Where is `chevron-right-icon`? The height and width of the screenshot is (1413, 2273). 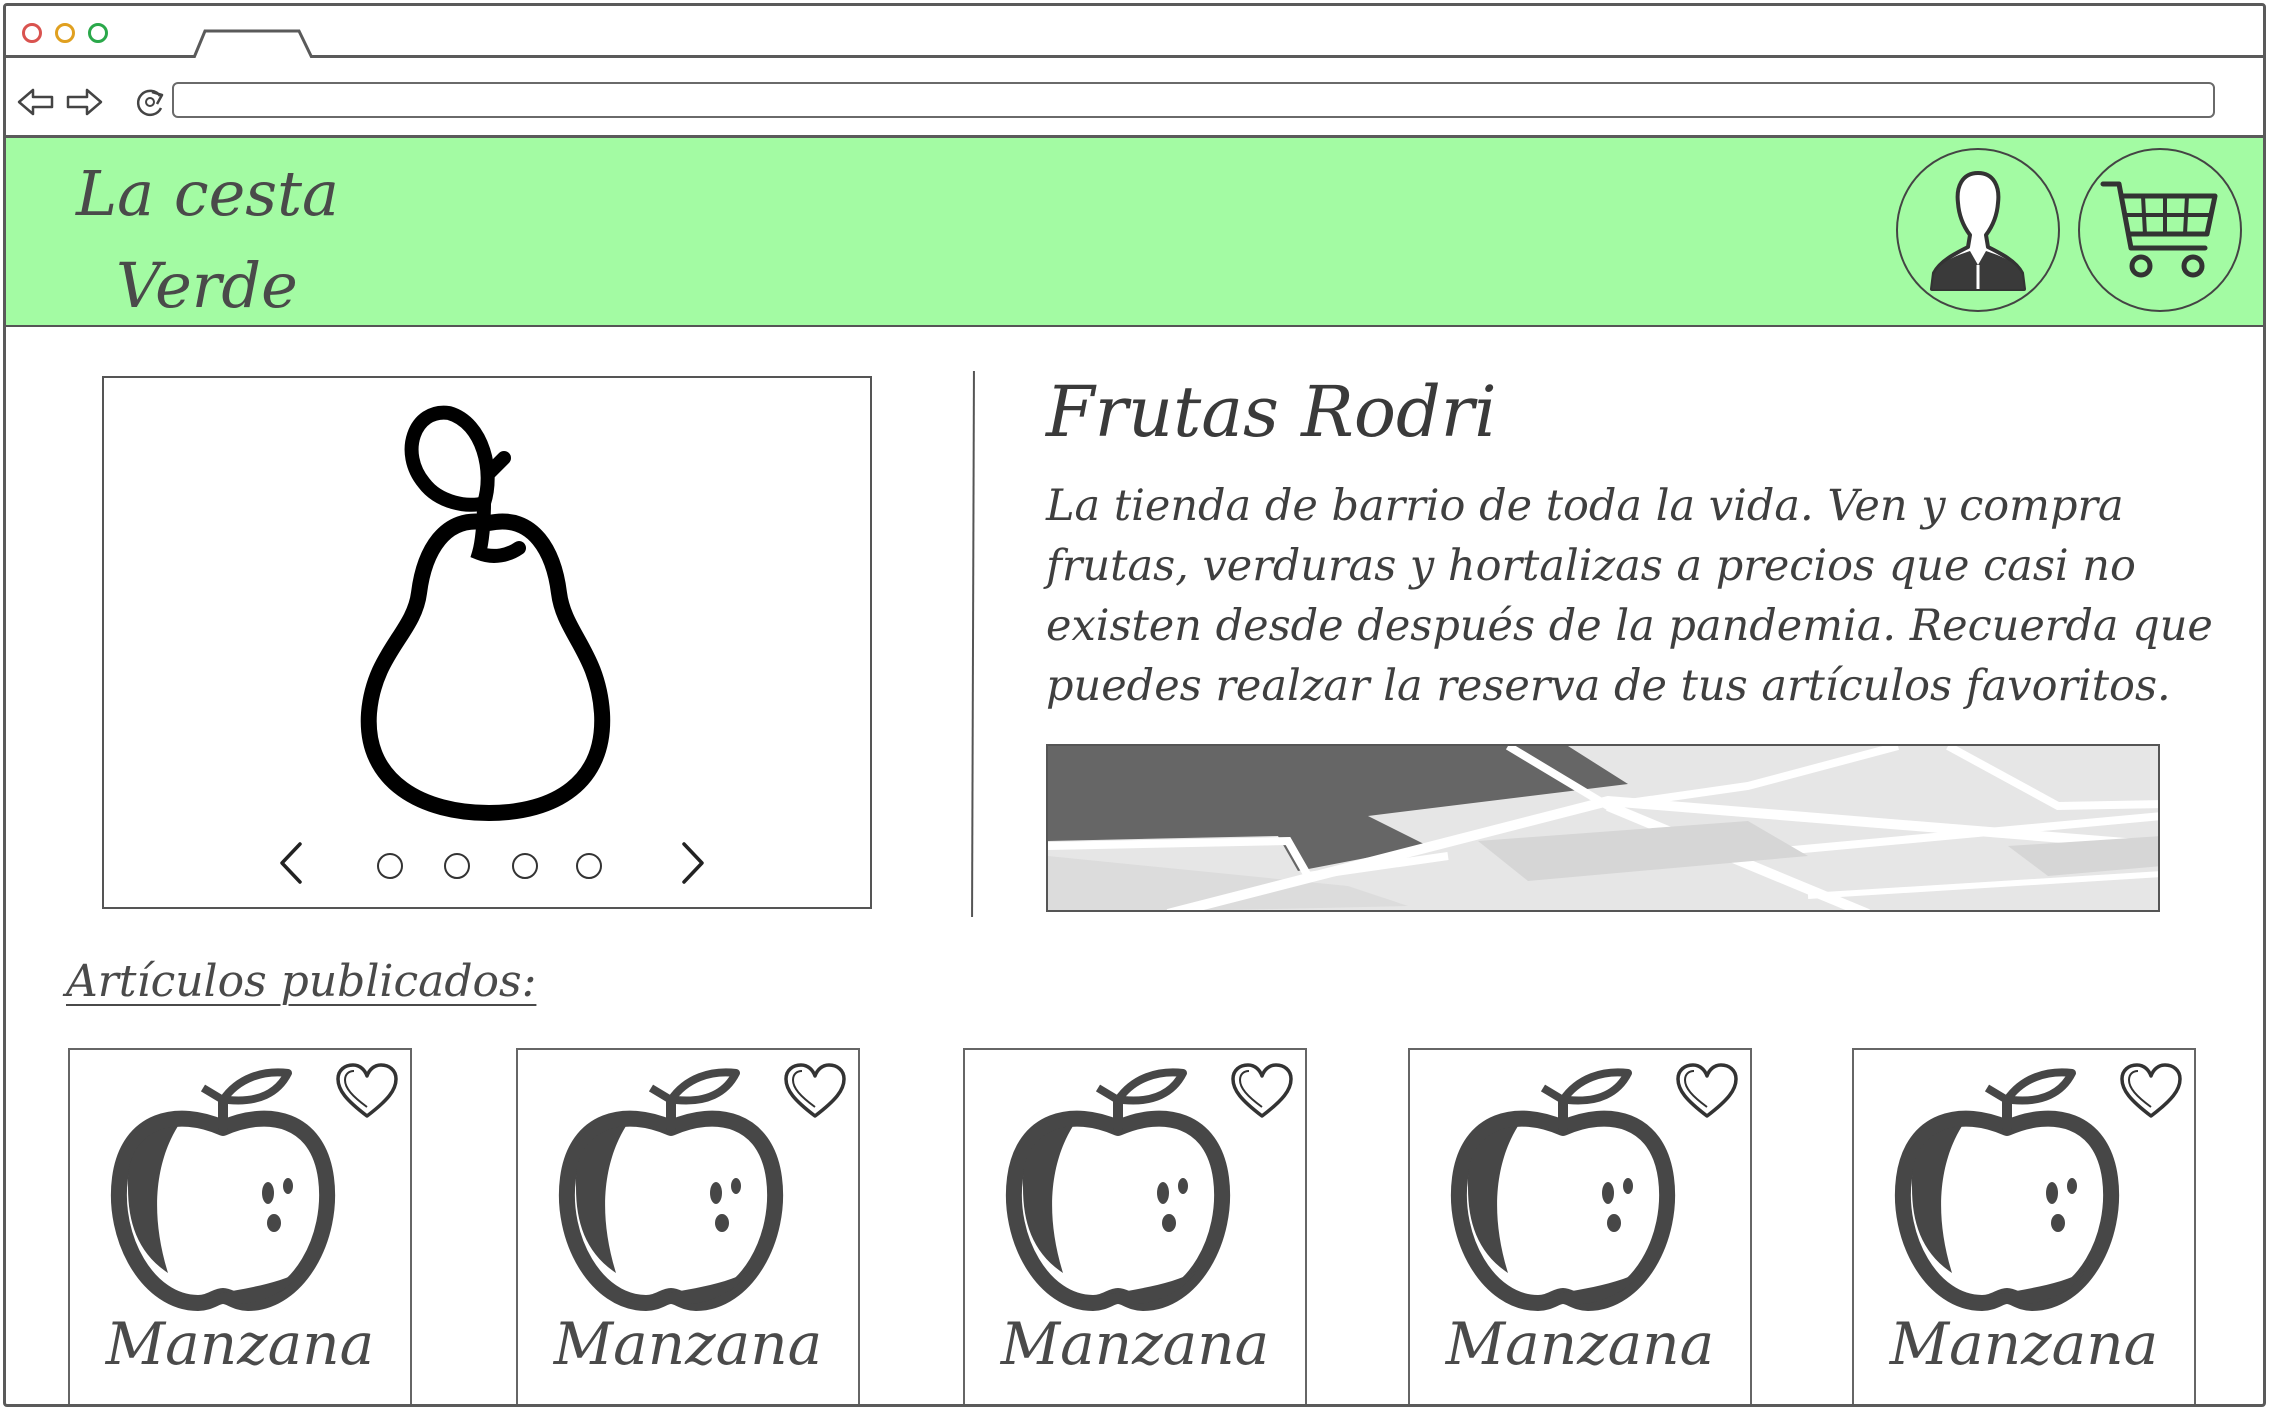
chevron-right-icon is located at coordinates (692, 863).